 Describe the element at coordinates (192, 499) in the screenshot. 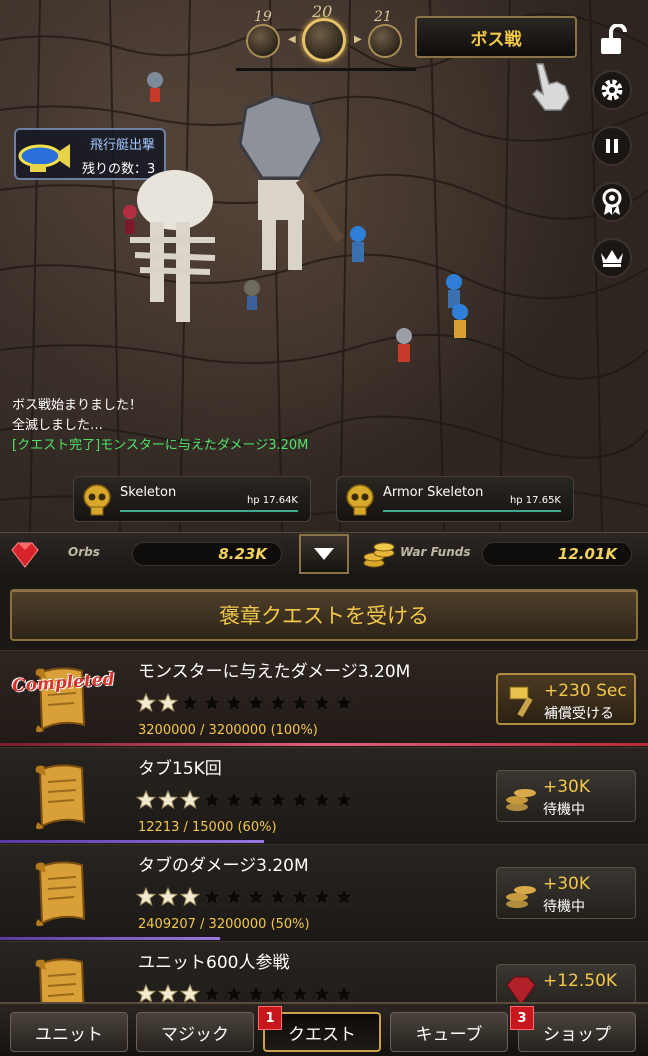

I see `enemy-card-skeleton: Skeleton hp 17.64K` at that location.